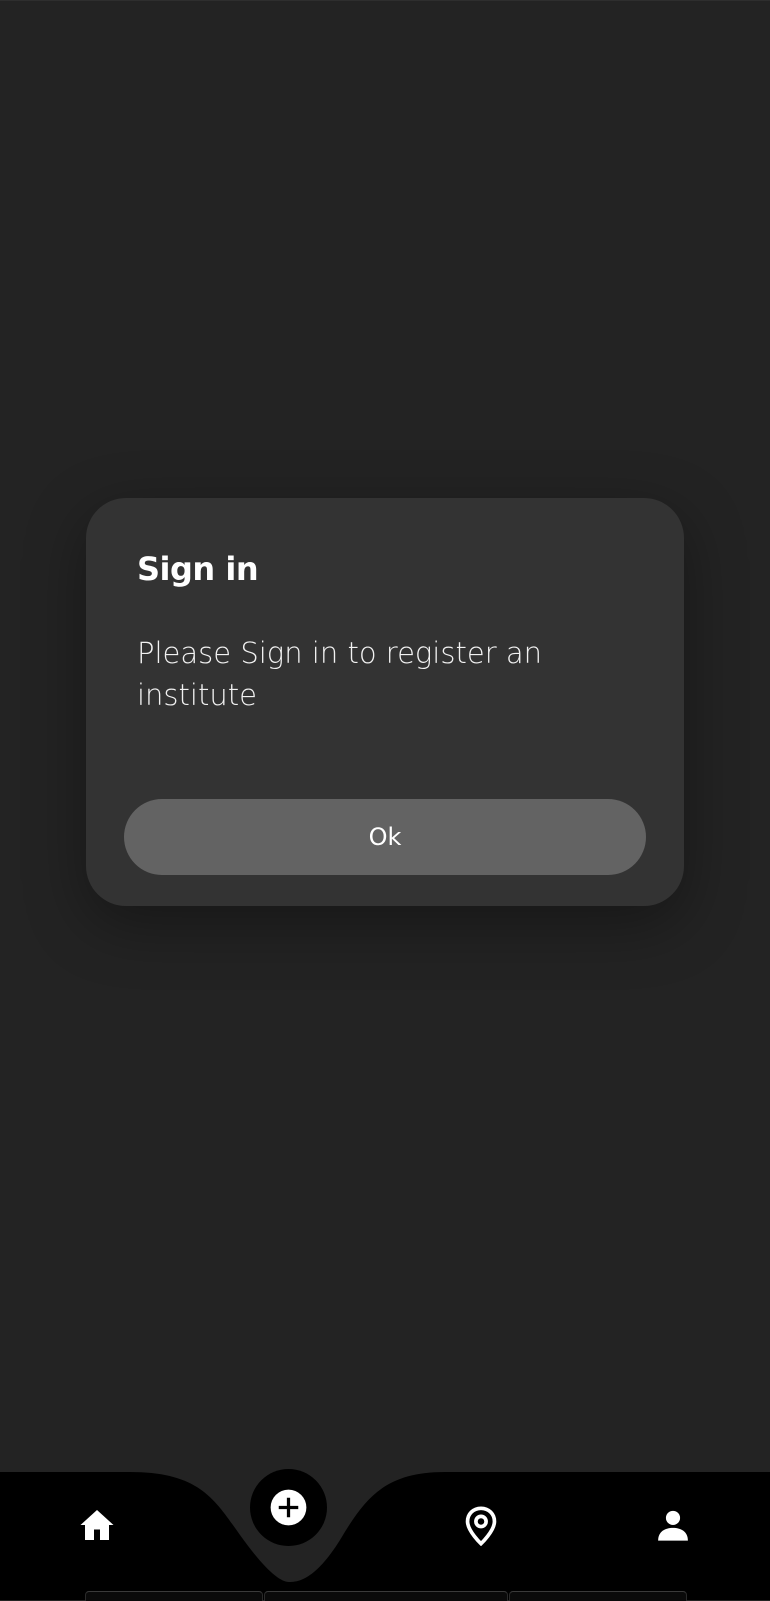 Image resolution: width=770 pixels, height=1601 pixels. I want to click on nav-bar-background, so click(385, 1536).